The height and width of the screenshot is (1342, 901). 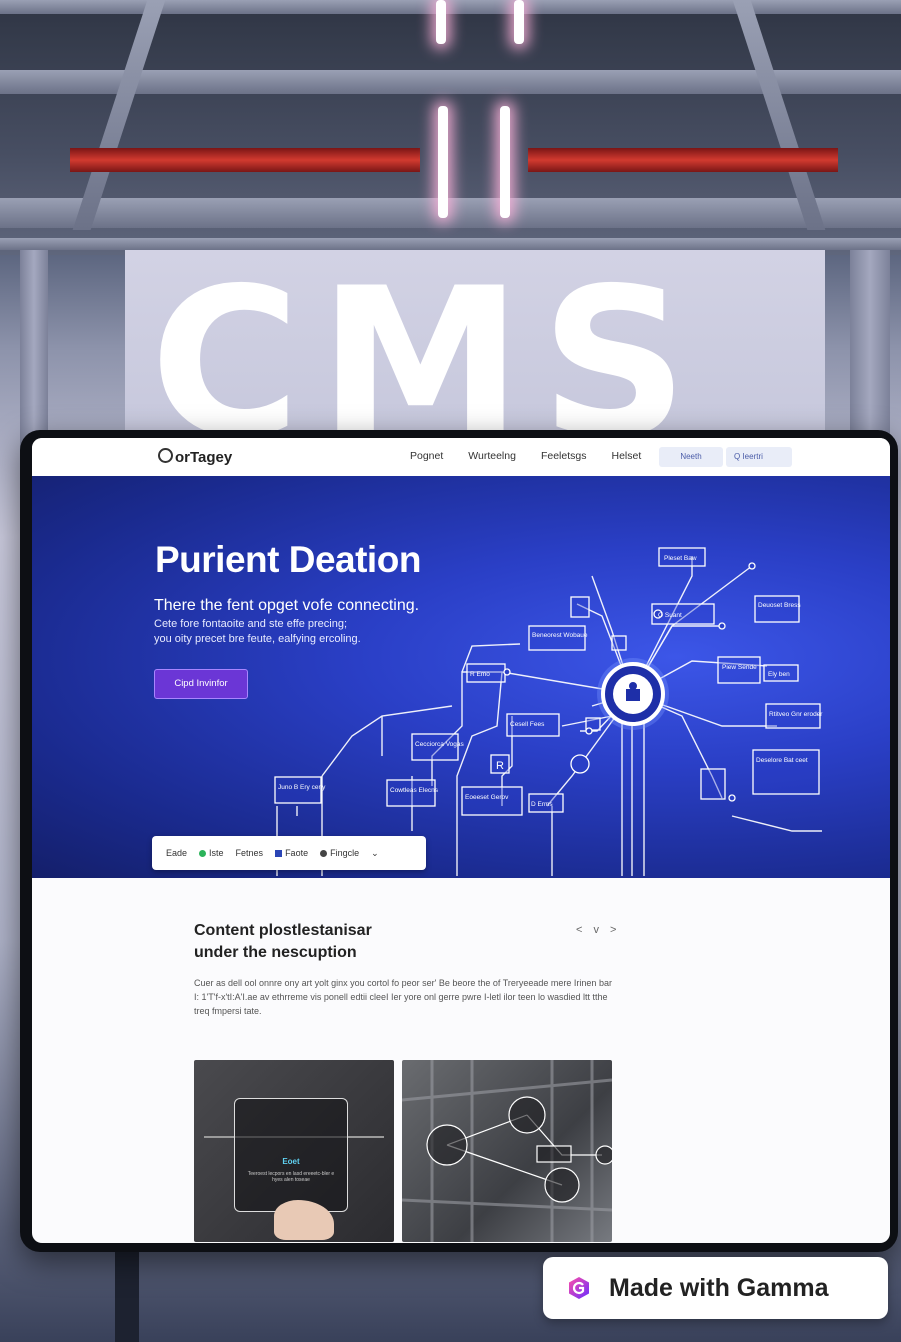 What do you see at coordinates (542, 804) in the screenshot?
I see `diagram-label: D Erms` at bounding box center [542, 804].